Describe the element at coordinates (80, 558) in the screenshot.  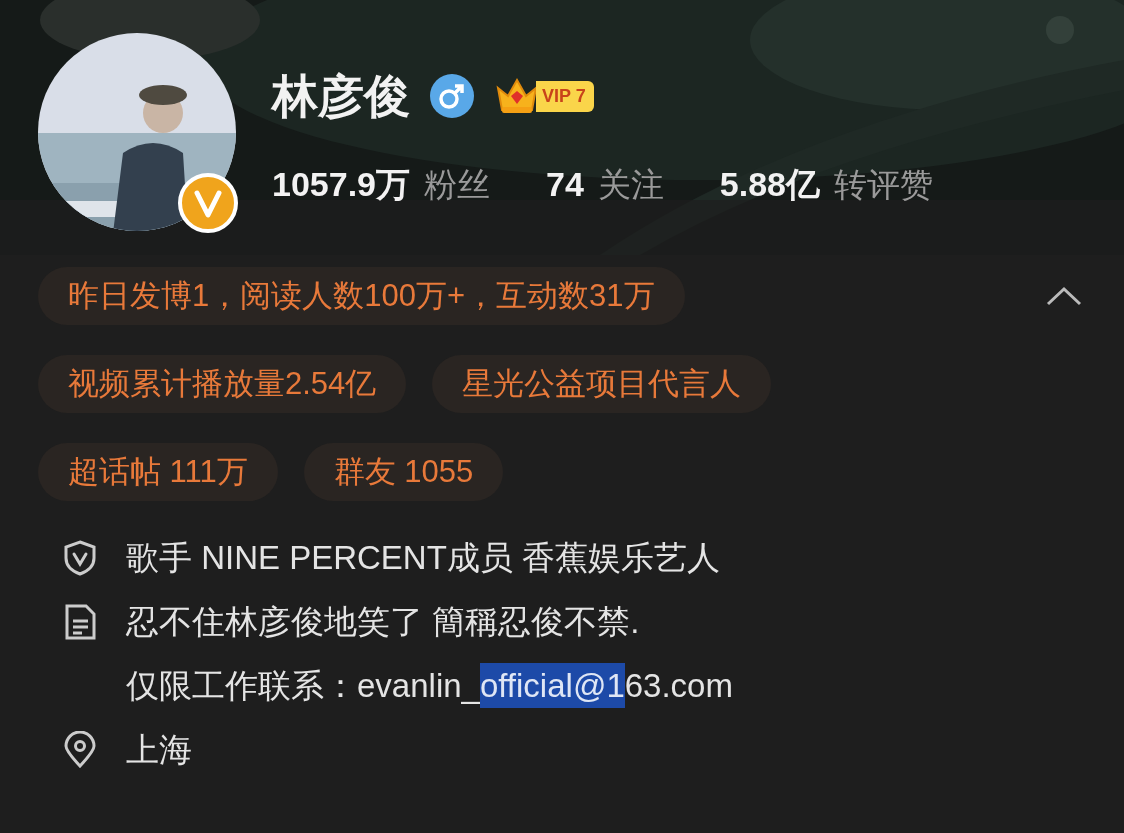
I see `shield-icon` at that location.